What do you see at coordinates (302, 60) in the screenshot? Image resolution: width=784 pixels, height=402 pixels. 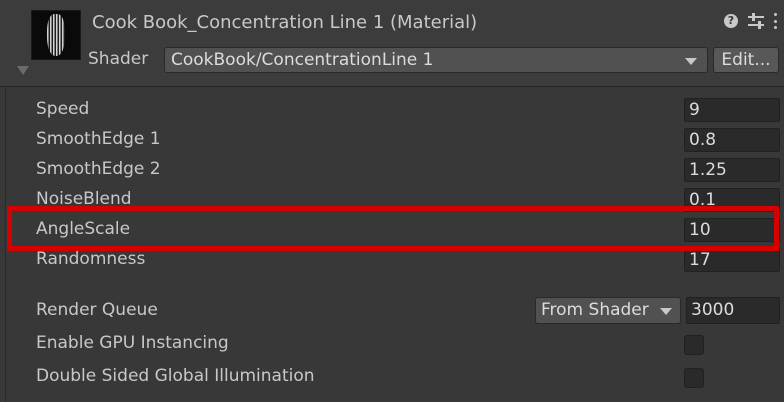 I see `shader-dropdown-value: CookBook/ConcentrationLine 1` at bounding box center [302, 60].